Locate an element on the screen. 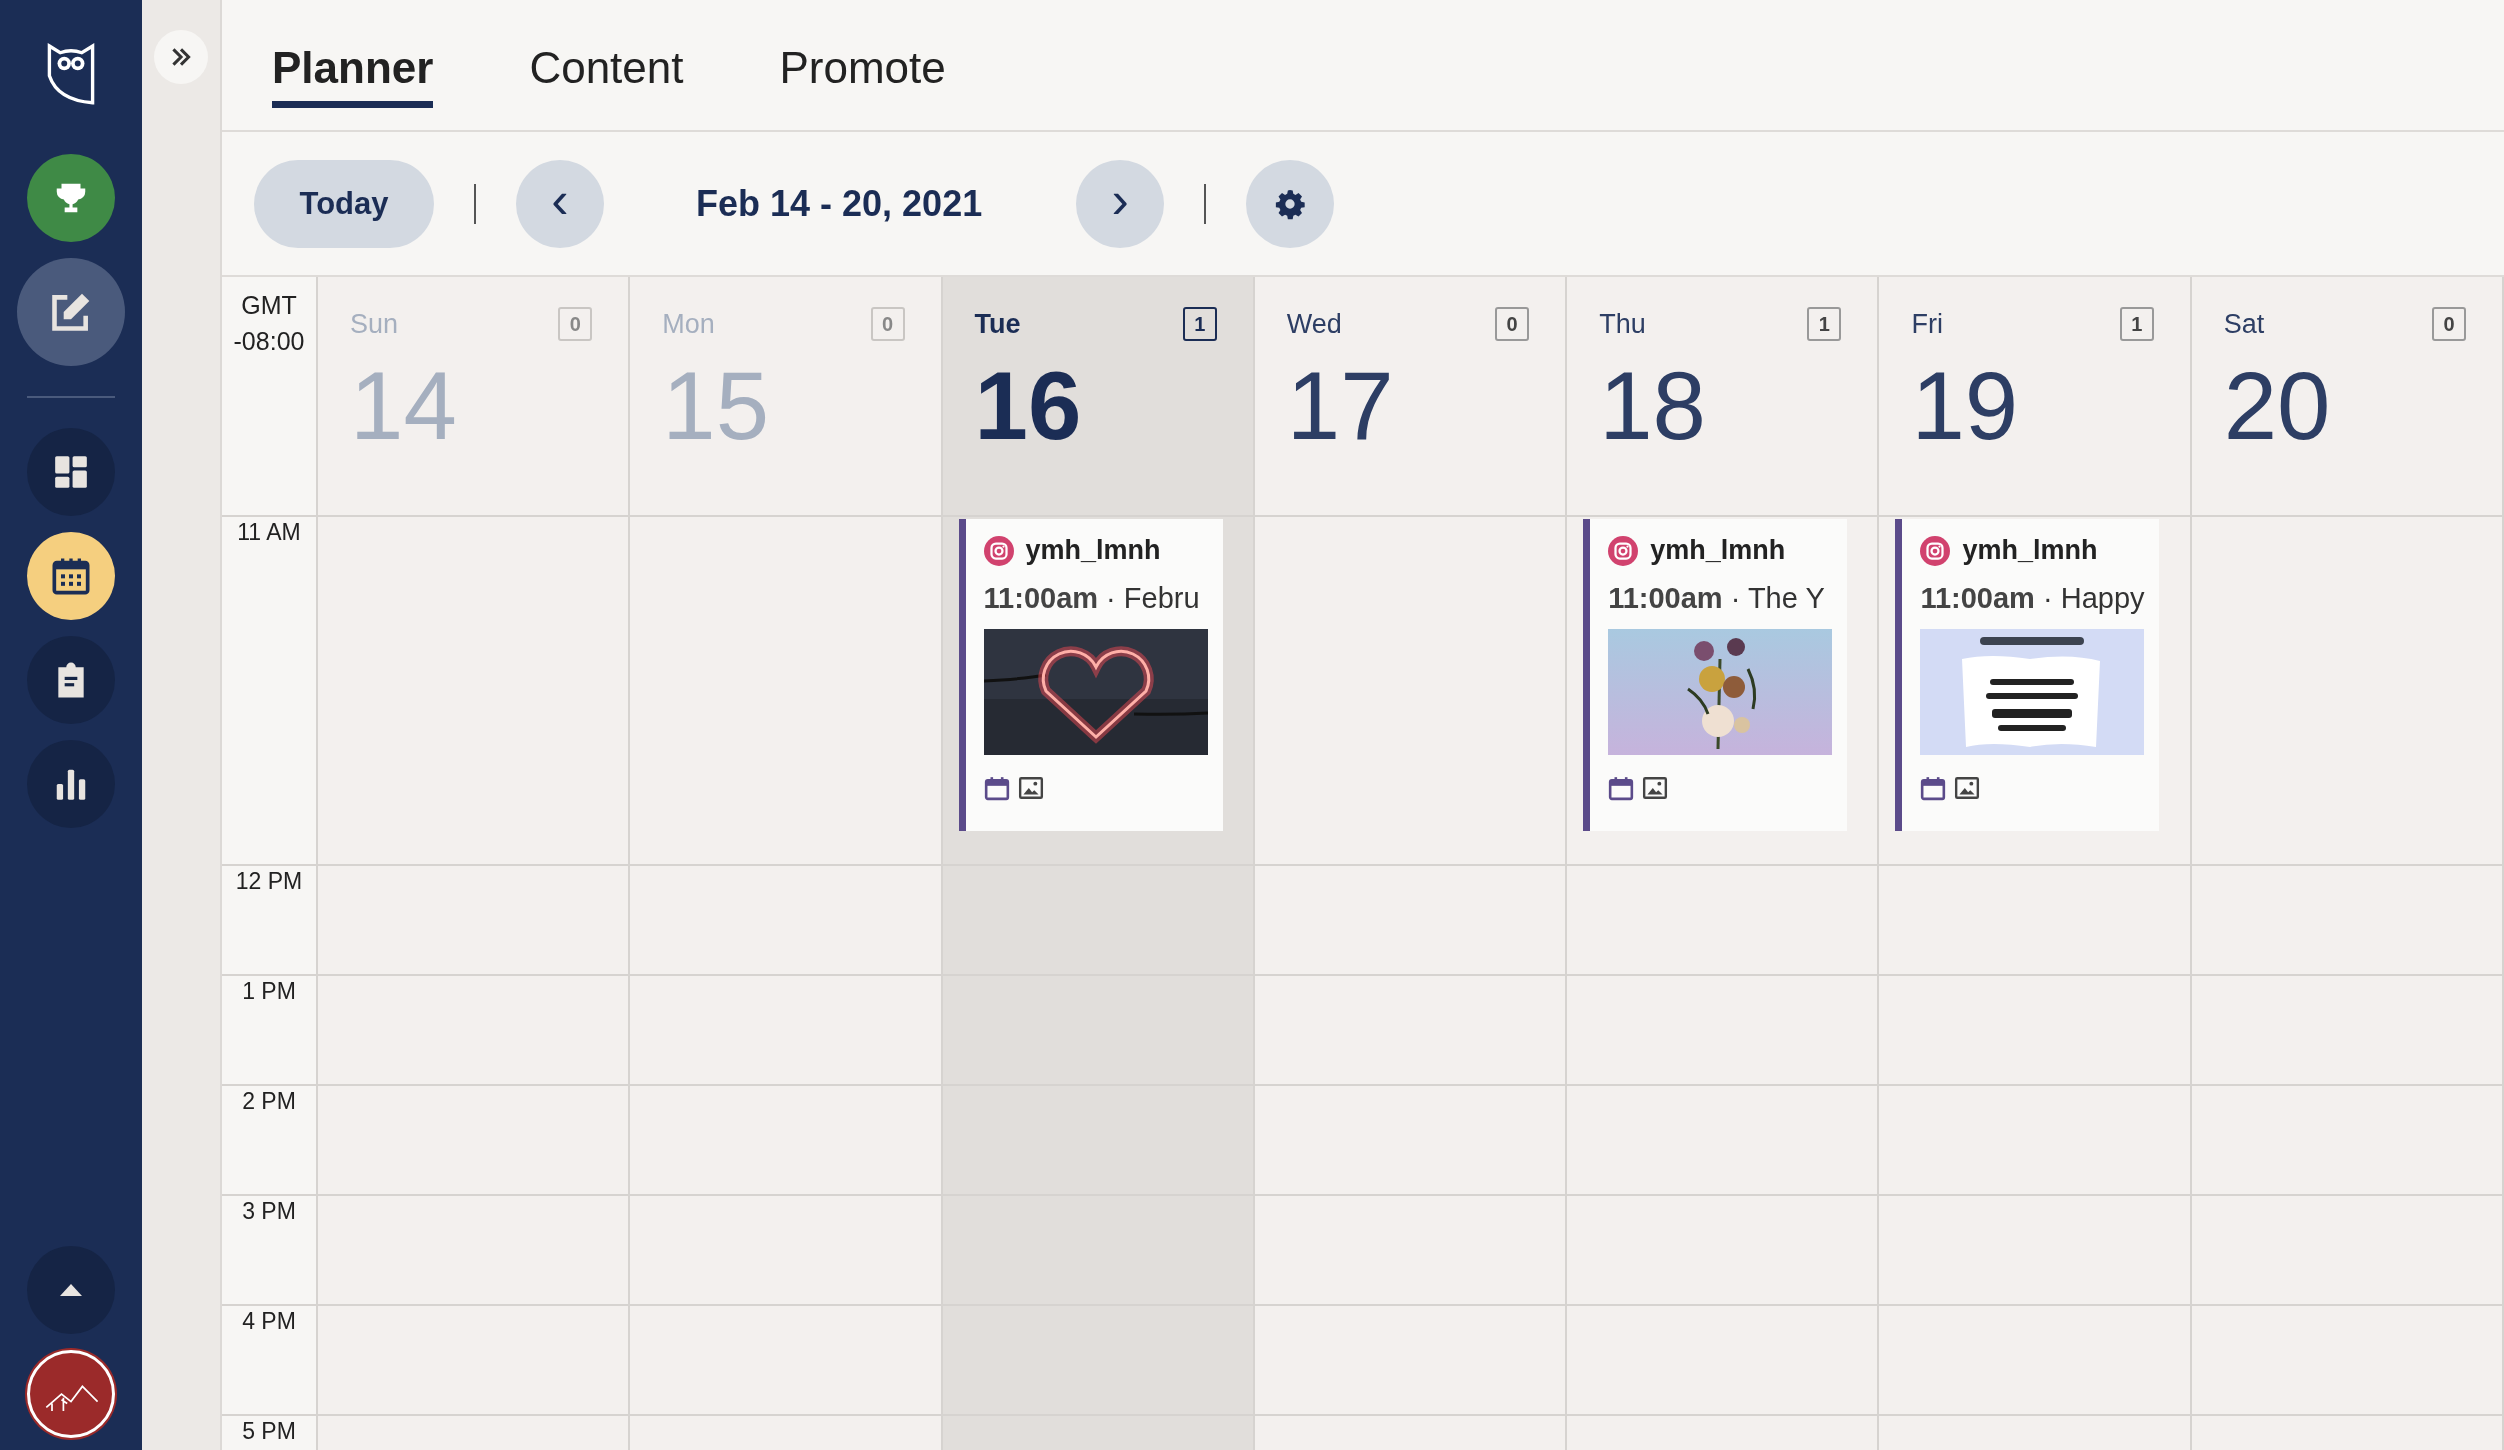 The image size is (2504, 1450). day-number: 20 is located at coordinates (2277, 406).